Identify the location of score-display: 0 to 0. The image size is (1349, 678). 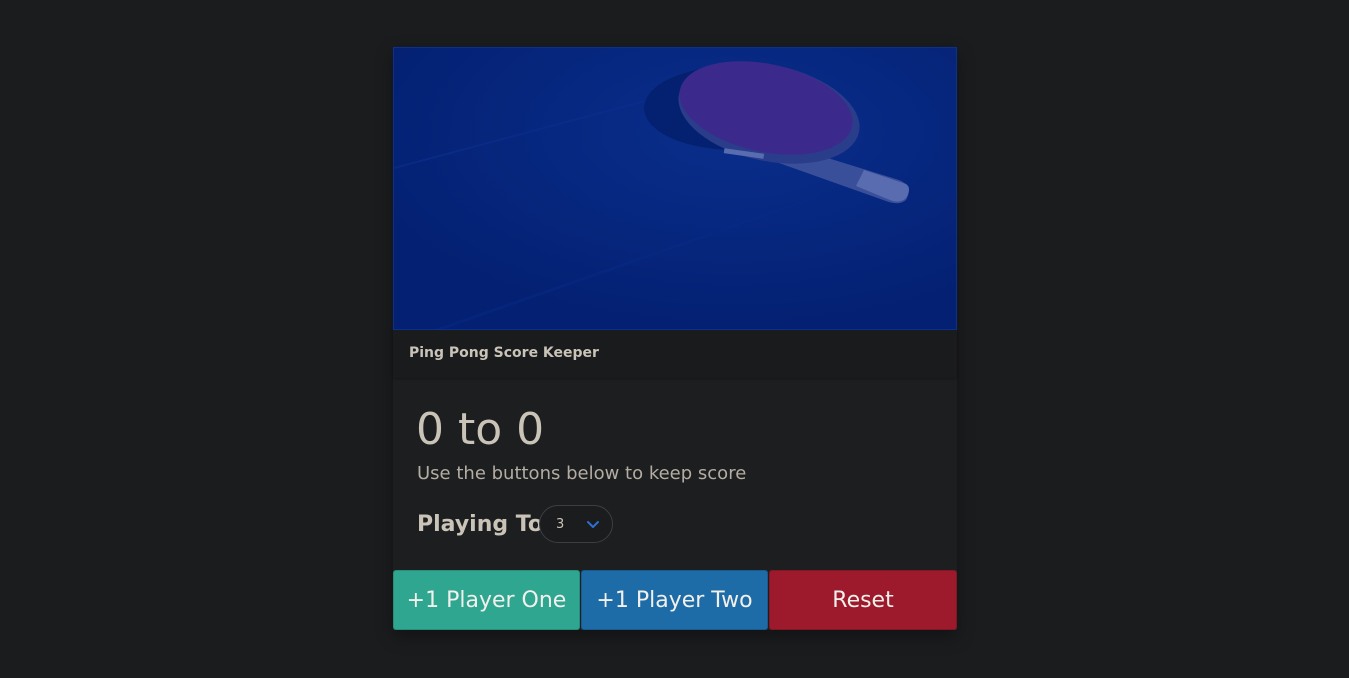
(480, 429).